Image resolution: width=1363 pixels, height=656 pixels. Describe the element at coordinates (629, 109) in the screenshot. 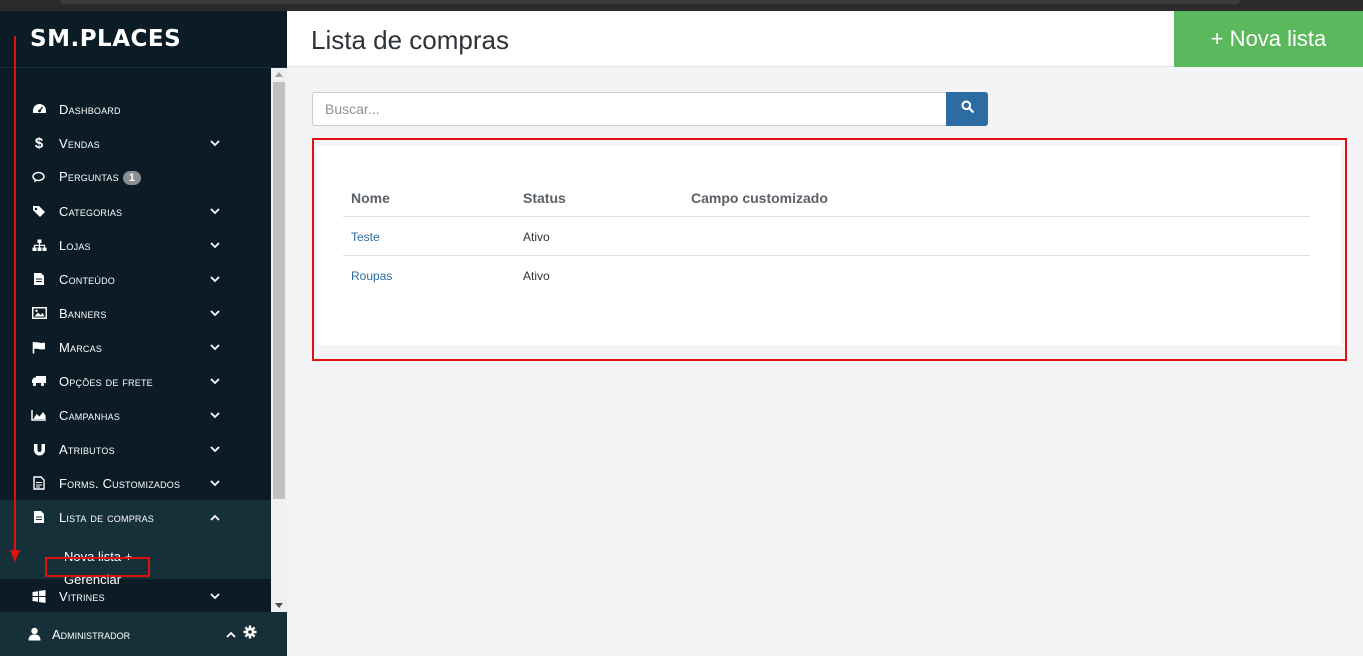

I see `search-input` at that location.